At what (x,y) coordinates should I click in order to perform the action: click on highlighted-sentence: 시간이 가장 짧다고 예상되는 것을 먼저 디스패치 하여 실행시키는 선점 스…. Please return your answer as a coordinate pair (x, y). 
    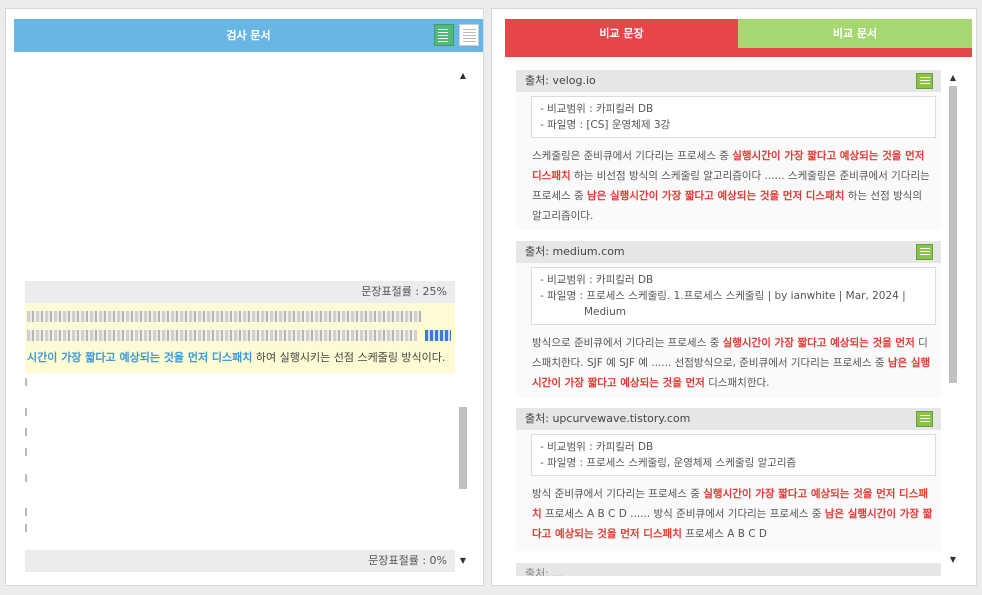
    Looking at the image, I should click on (240, 338).